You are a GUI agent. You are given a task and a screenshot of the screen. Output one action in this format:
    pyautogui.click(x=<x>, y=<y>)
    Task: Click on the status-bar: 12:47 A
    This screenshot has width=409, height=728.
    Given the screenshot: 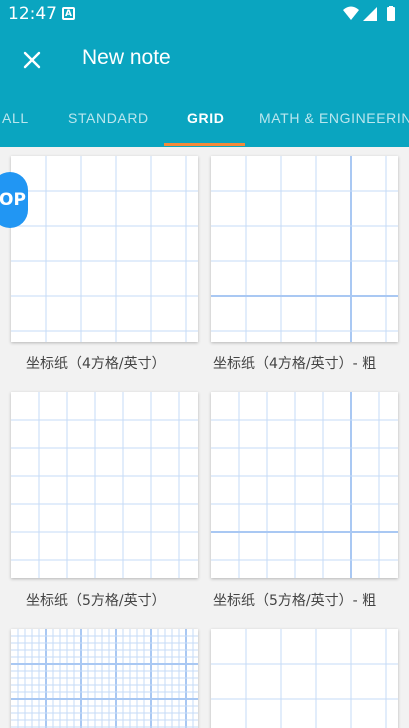 What is the action you would take?
    pyautogui.click(x=204, y=14)
    